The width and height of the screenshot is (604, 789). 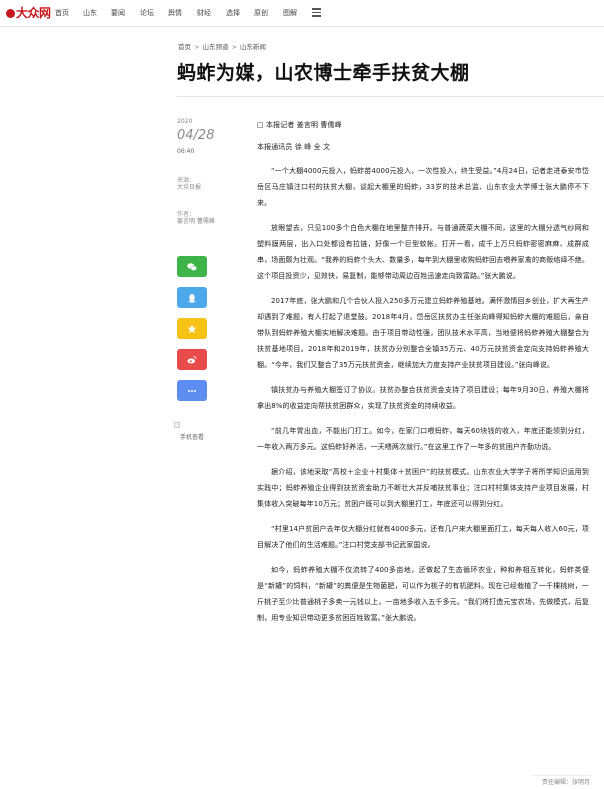 I want to click on article-title: 蚂蚱为媒，山农博士牵手扶贫大棚, so click(x=323, y=73).